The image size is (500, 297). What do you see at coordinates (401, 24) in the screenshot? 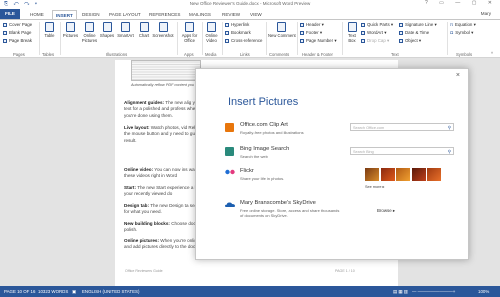
I see `signature-line-icon` at bounding box center [401, 24].